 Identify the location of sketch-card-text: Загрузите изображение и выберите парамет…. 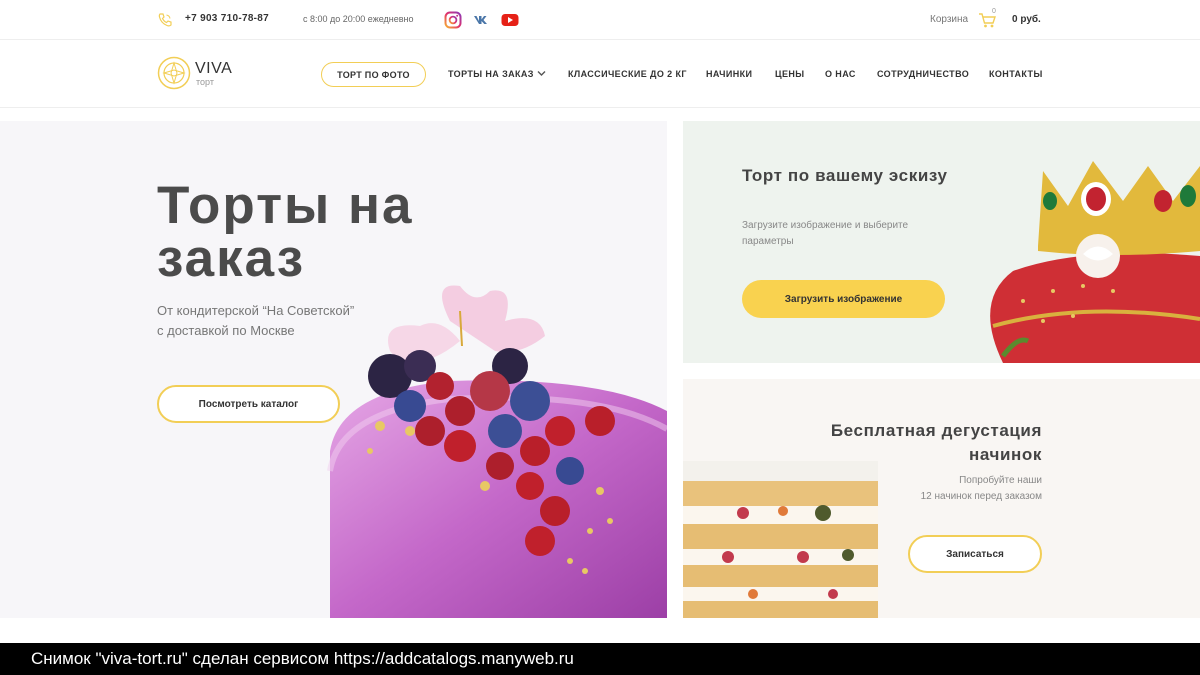
(825, 233).